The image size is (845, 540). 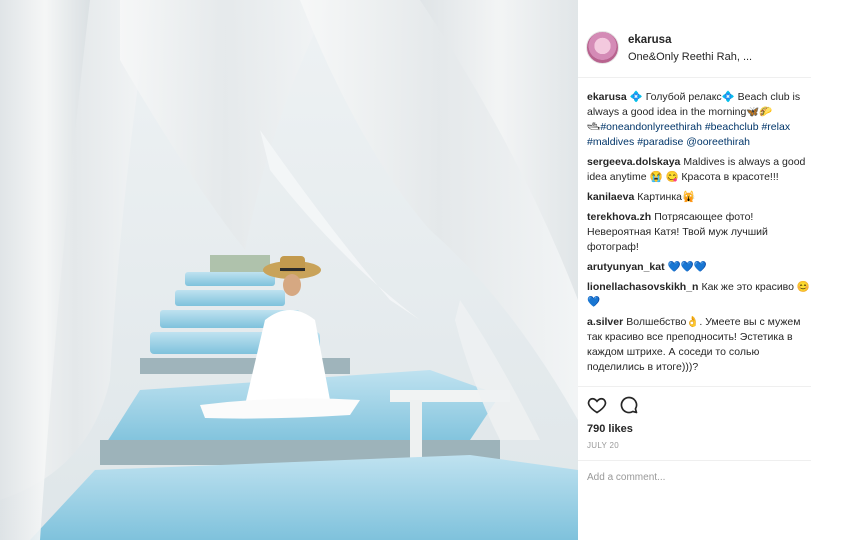 I want to click on comment-text: 💙💙💙, so click(x=687, y=267).